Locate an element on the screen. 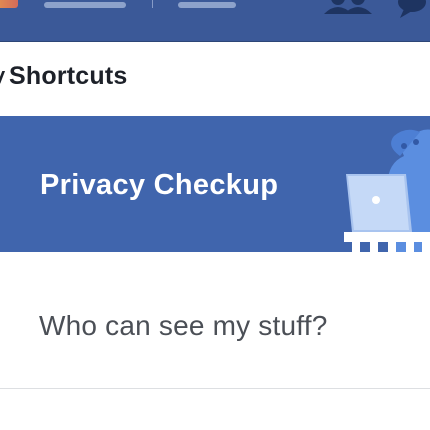 Image resolution: width=430 pixels, height=430 pixels. who-can-see-my-stuff-label: Who can see my stuff? is located at coordinates (183, 325).